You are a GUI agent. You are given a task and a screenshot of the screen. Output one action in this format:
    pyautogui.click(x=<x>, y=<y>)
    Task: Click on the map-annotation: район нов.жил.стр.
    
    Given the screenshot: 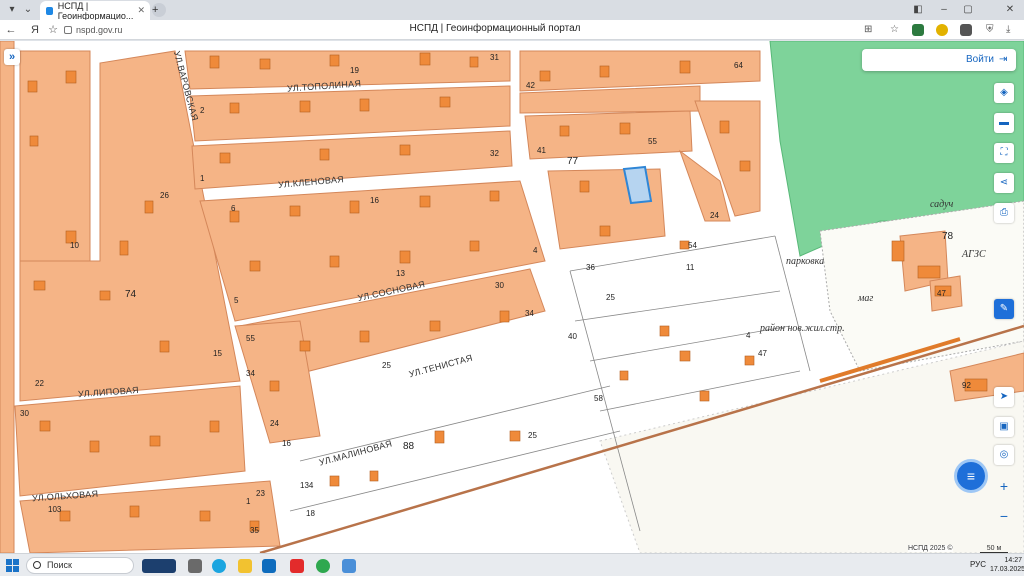 What is the action you would take?
    pyautogui.click(x=802, y=328)
    